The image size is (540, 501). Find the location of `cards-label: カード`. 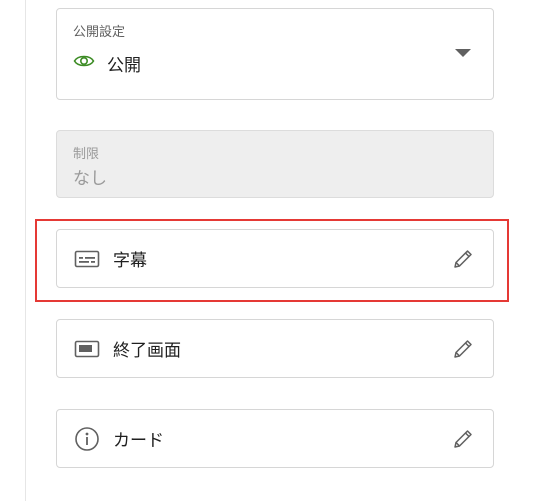

cards-label: カード is located at coordinates (138, 440).